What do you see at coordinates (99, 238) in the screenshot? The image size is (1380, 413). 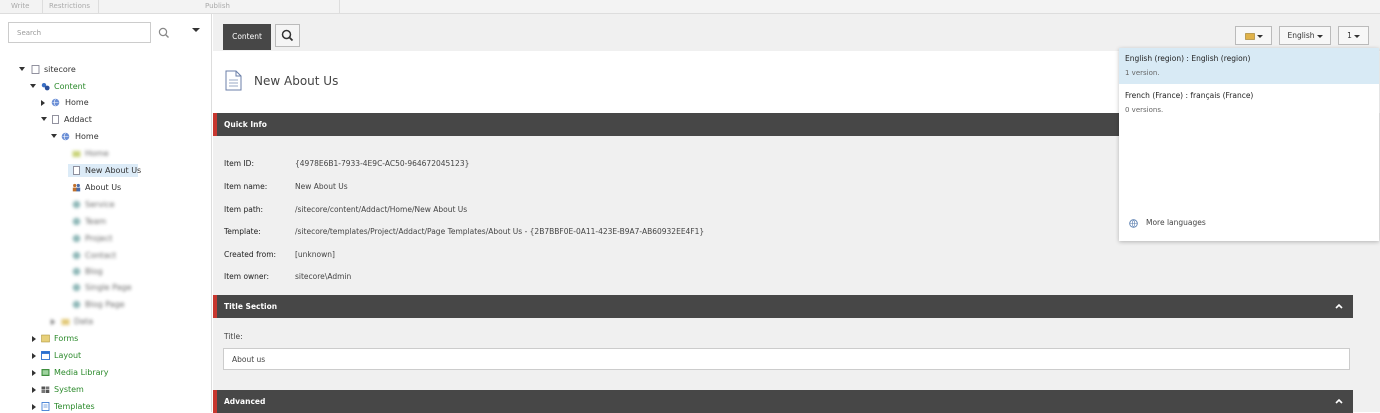 I see `tree-node-label: Project` at bounding box center [99, 238].